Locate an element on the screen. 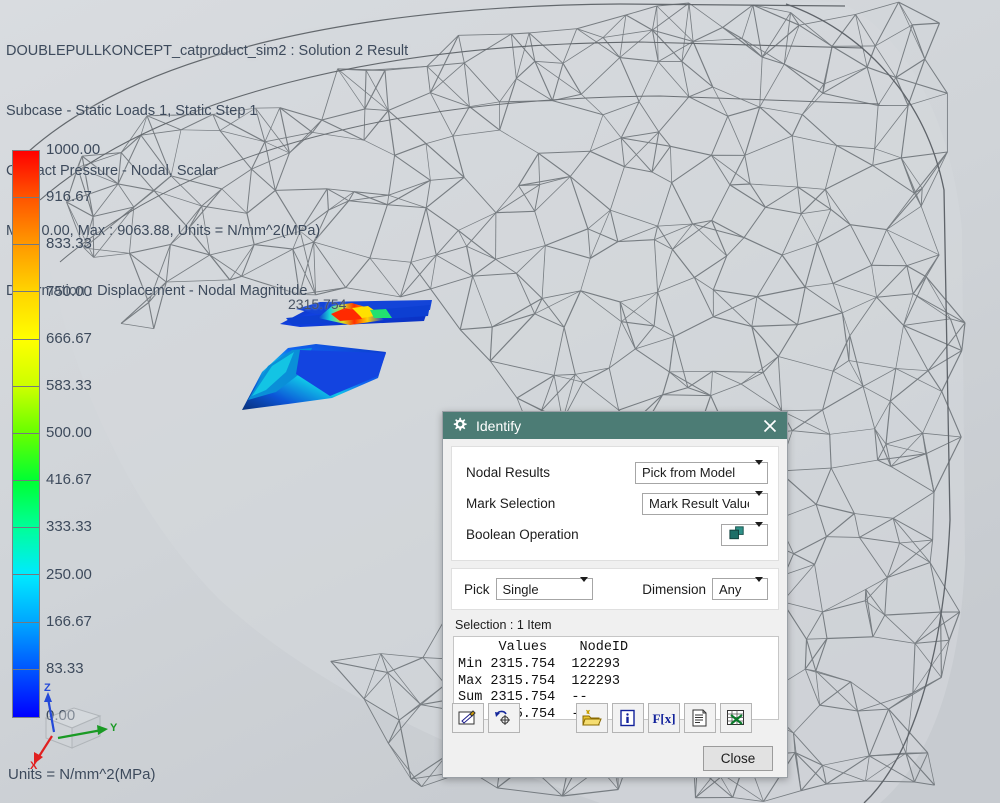 This screenshot has height=803, width=1000. legend-tick-10: 166.67 is located at coordinates (69, 621).